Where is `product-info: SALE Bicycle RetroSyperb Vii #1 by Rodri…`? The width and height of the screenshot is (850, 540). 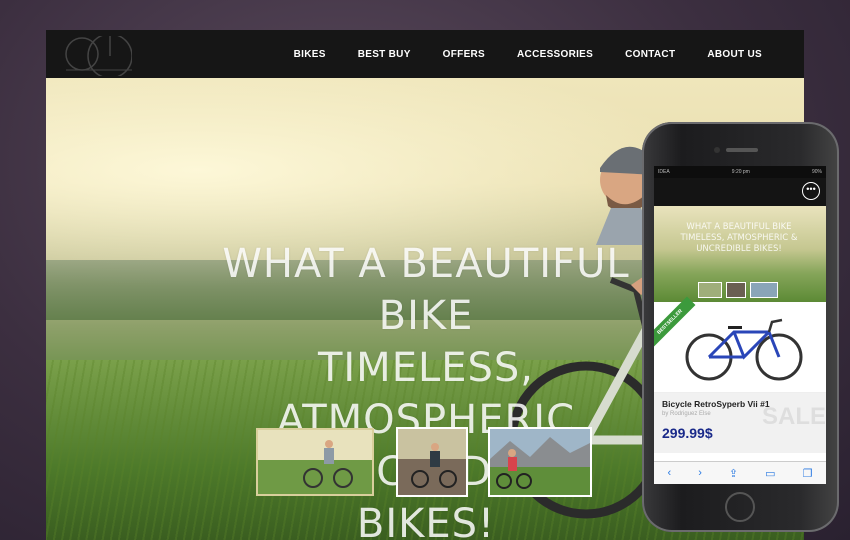
product-info: SALE Bicycle RetroSyperb Vii #1 by Rodri… is located at coordinates (740, 423).